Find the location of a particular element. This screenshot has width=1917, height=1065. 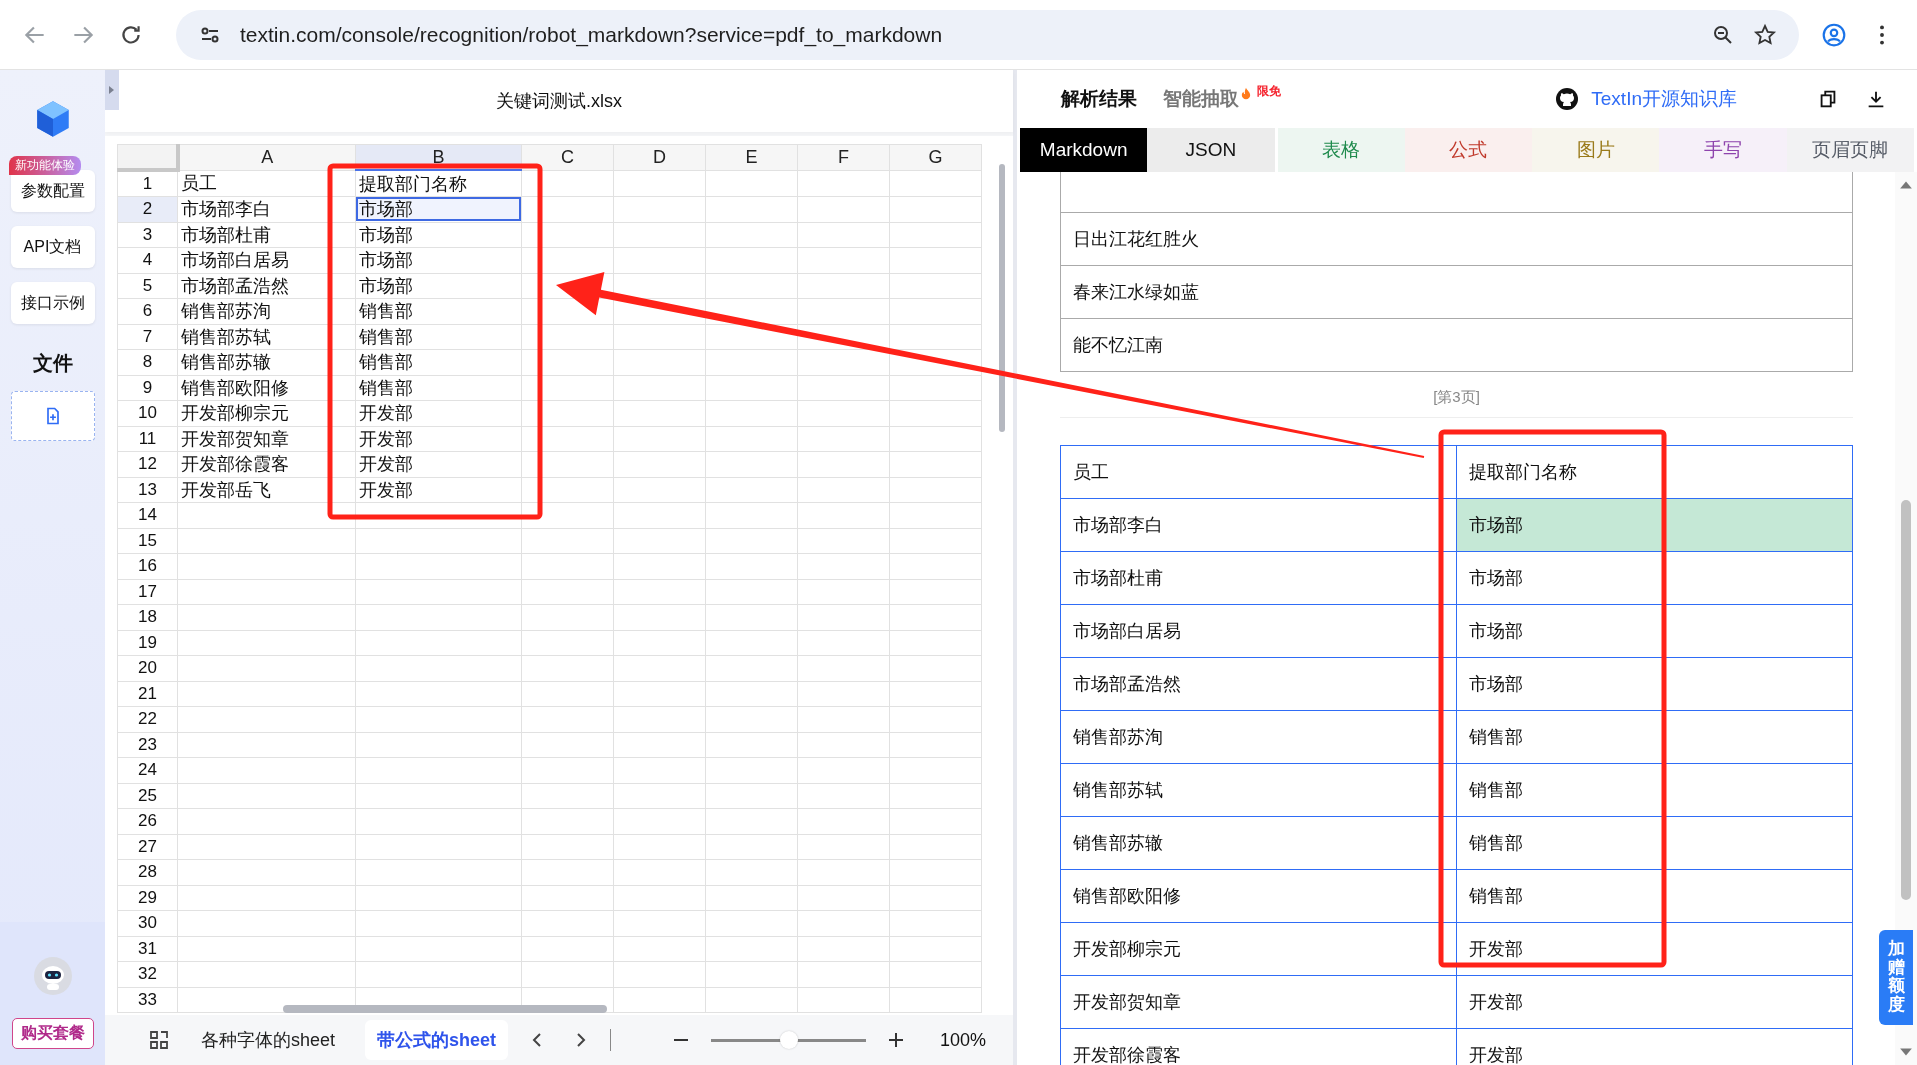

star-icon is located at coordinates (1765, 34).